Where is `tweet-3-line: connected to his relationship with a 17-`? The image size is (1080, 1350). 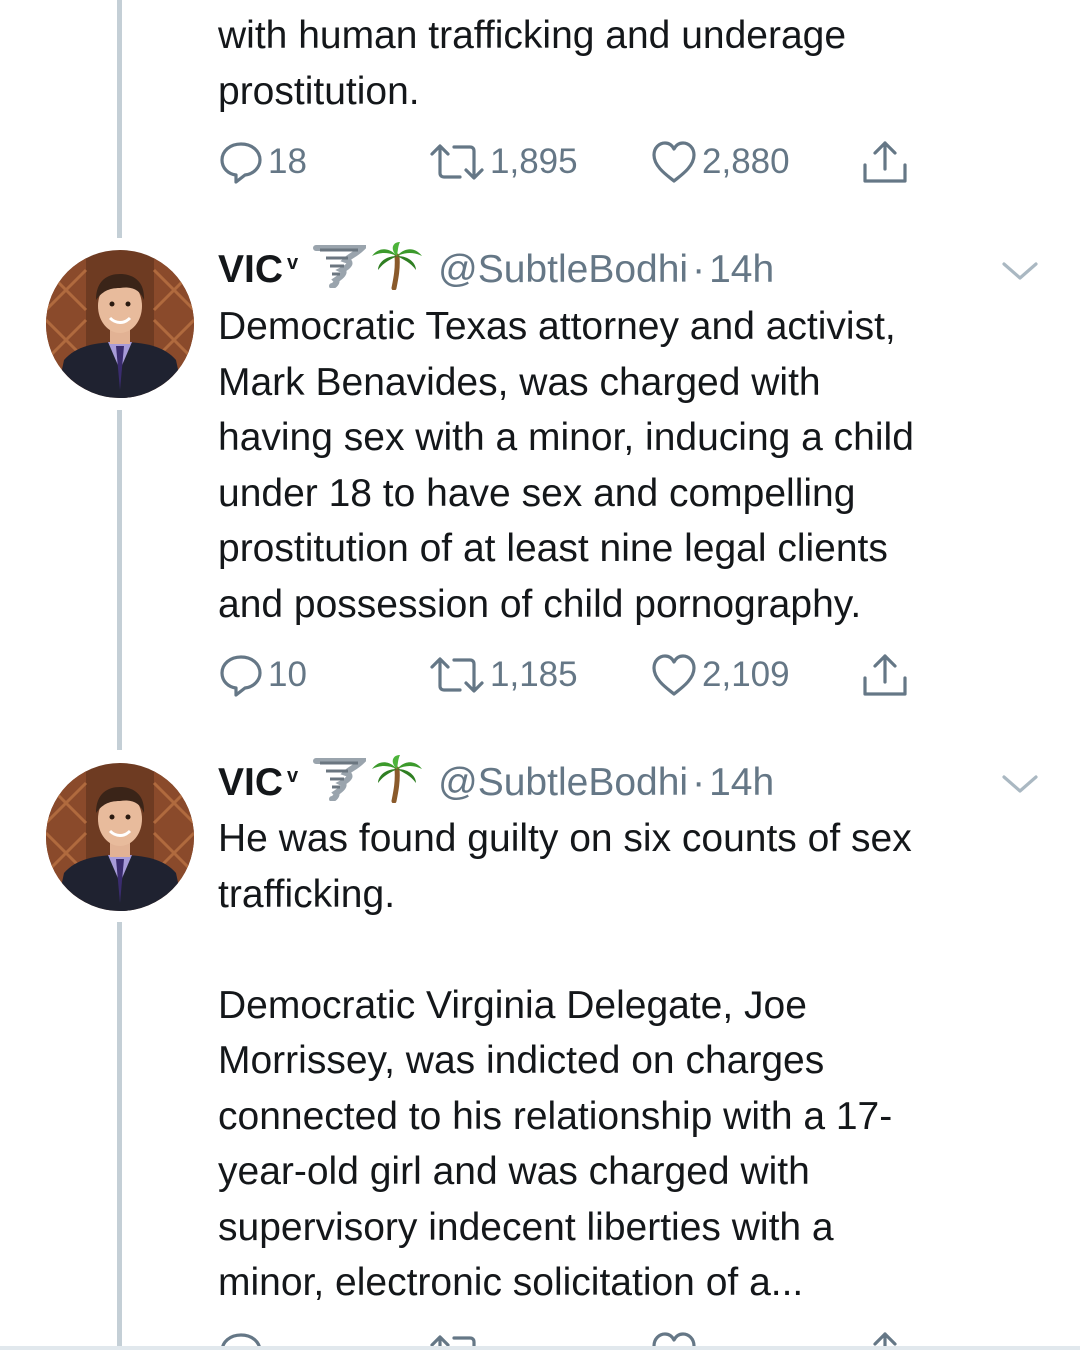
tweet-3-line: connected to his relationship with a 17- is located at coordinates (555, 1116).